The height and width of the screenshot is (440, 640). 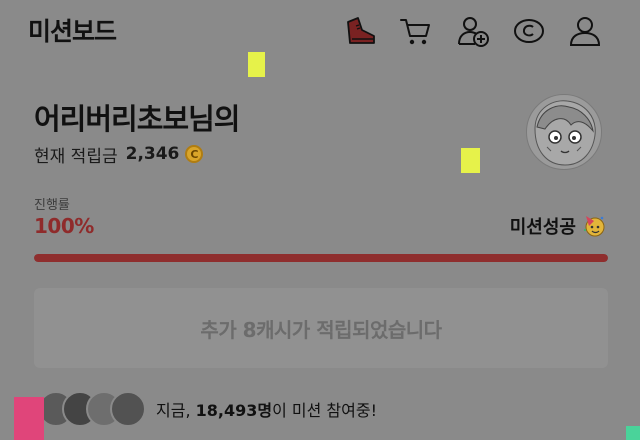 I want to click on participants-suffix: 이 미션 참여중!, so click(x=324, y=410).